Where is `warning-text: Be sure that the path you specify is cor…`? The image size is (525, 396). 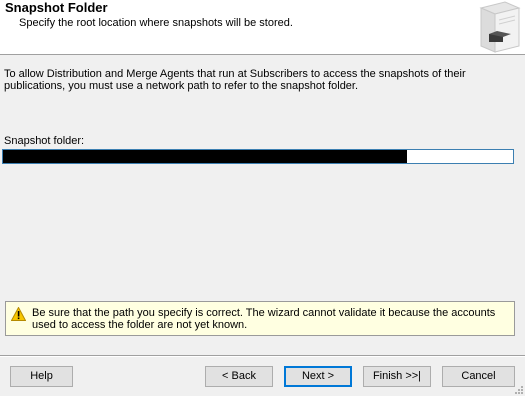 warning-text: Be sure that the path you specify is cor… is located at coordinates (264, 319).